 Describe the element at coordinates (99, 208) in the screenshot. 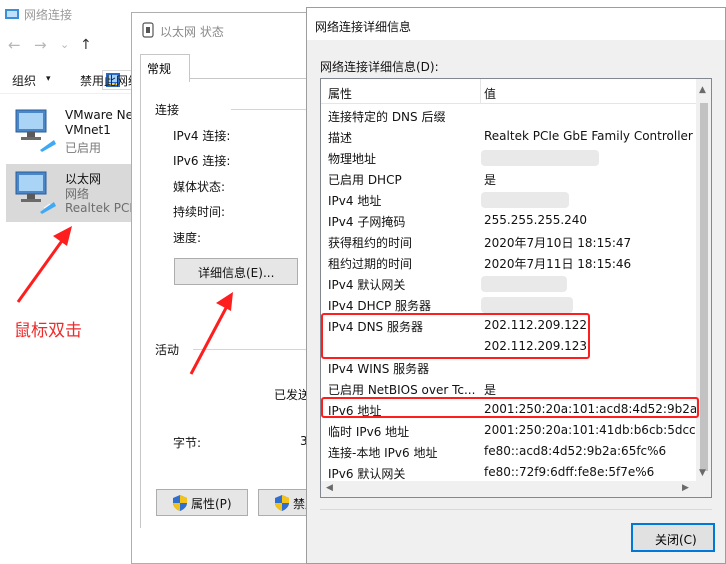

I see `adapter-device: Realtek PCI` at that location.